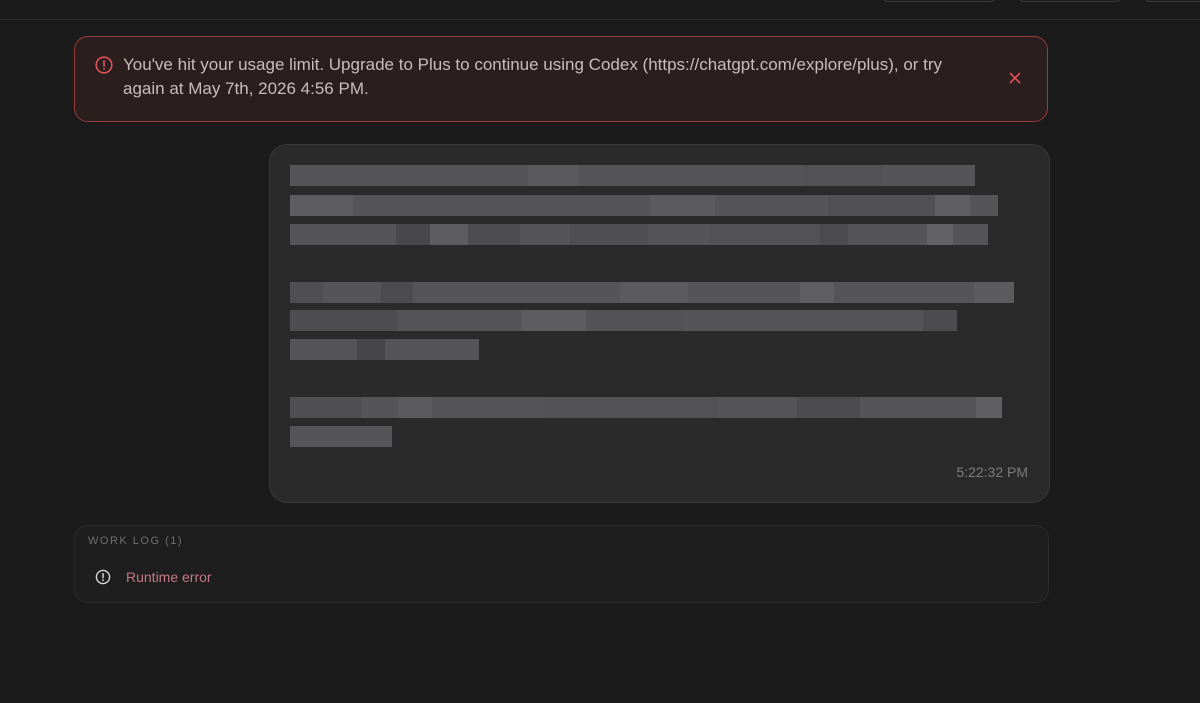 This screenshot has width=1200, height=703. I want to click on work-log-title: WORK LOG (1), so click(136, 541).